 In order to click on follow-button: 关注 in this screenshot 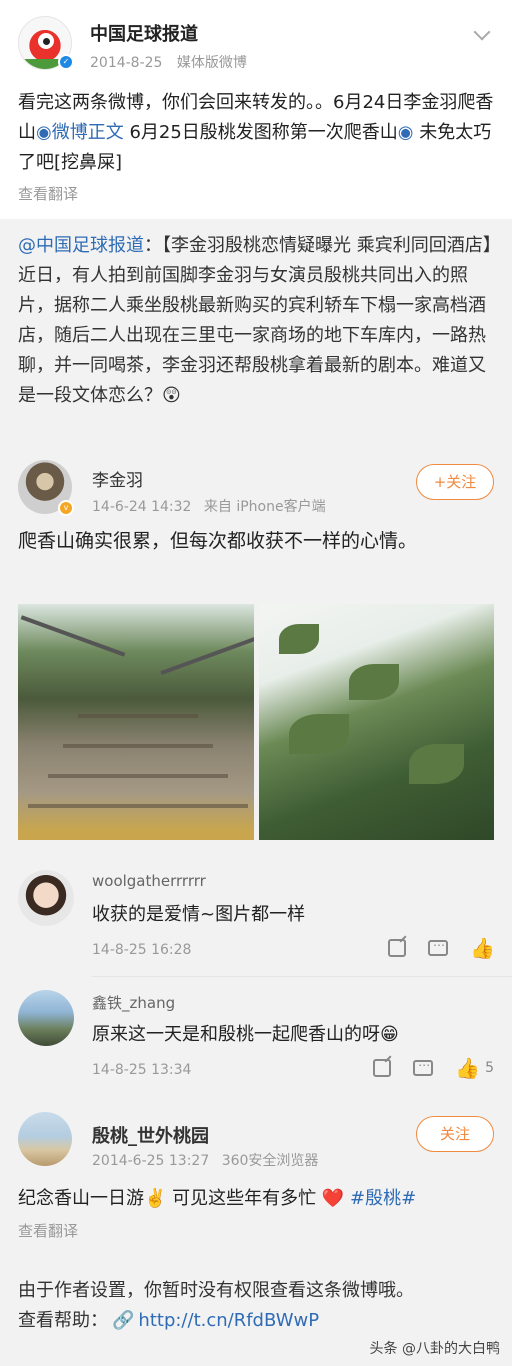, I will do `click(455, 1134)`.